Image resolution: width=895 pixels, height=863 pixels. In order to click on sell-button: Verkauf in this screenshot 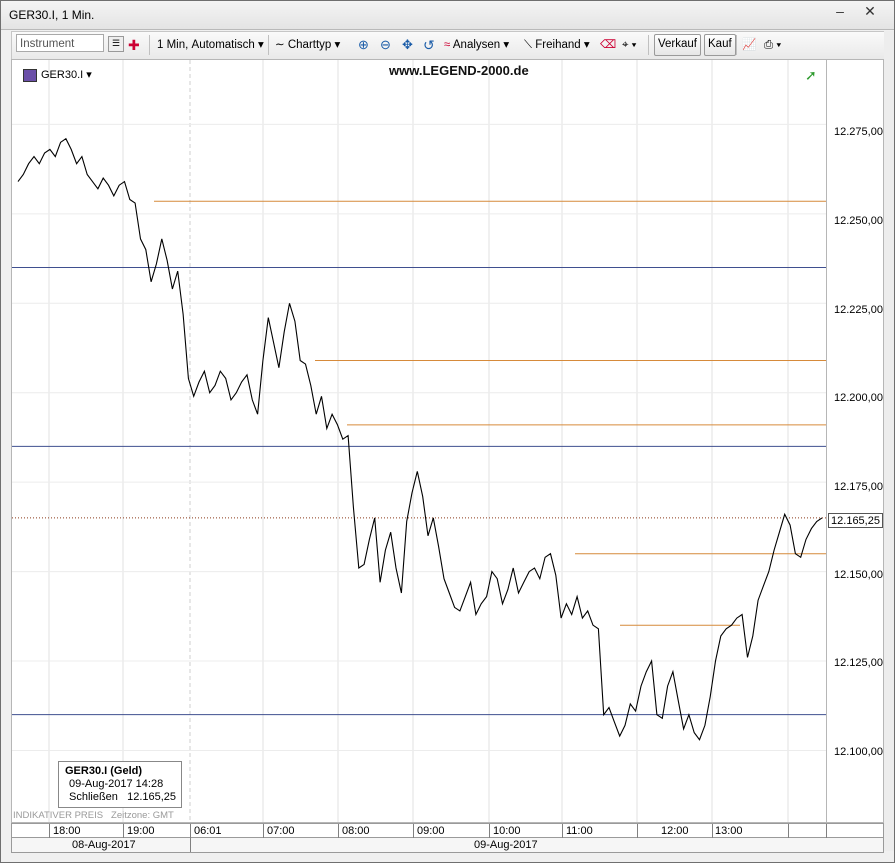, I will do `click(677, 45)`.